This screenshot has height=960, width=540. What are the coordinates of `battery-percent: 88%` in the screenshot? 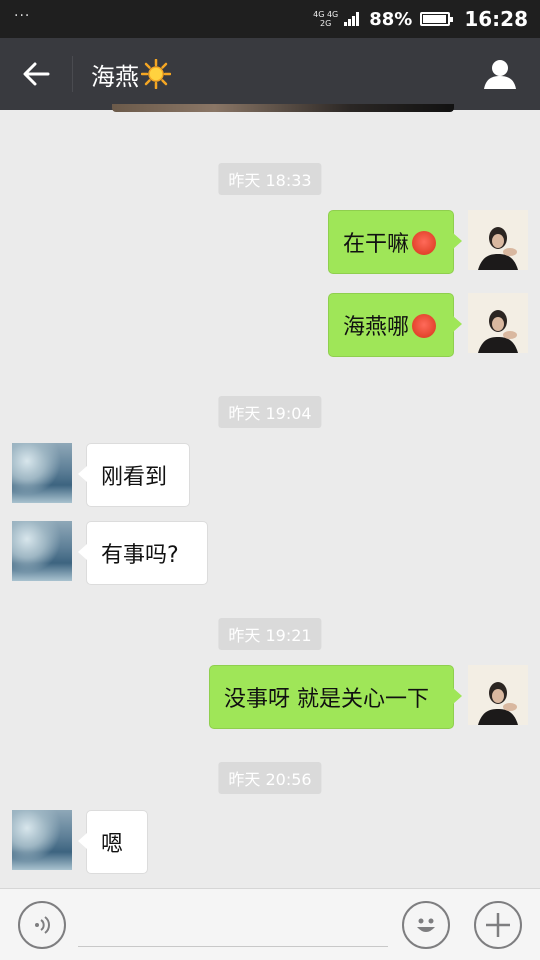 It's located at (391, 19).